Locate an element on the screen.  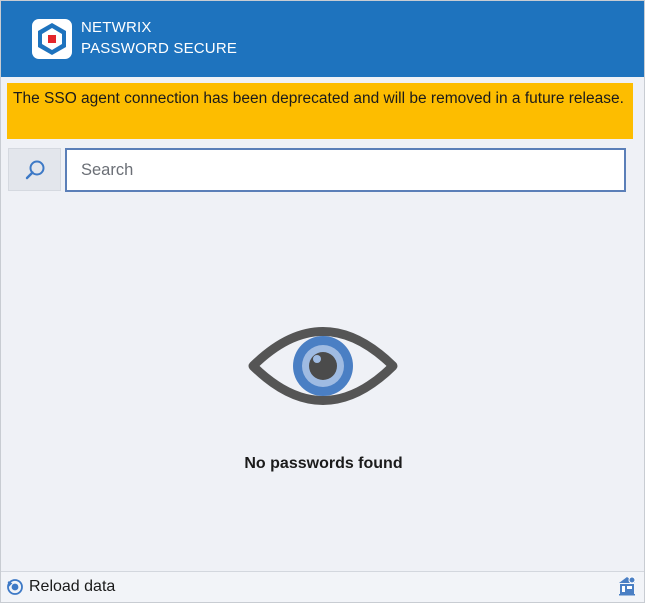
reload-data-button: Reload data is located at coordinates (60, 587).